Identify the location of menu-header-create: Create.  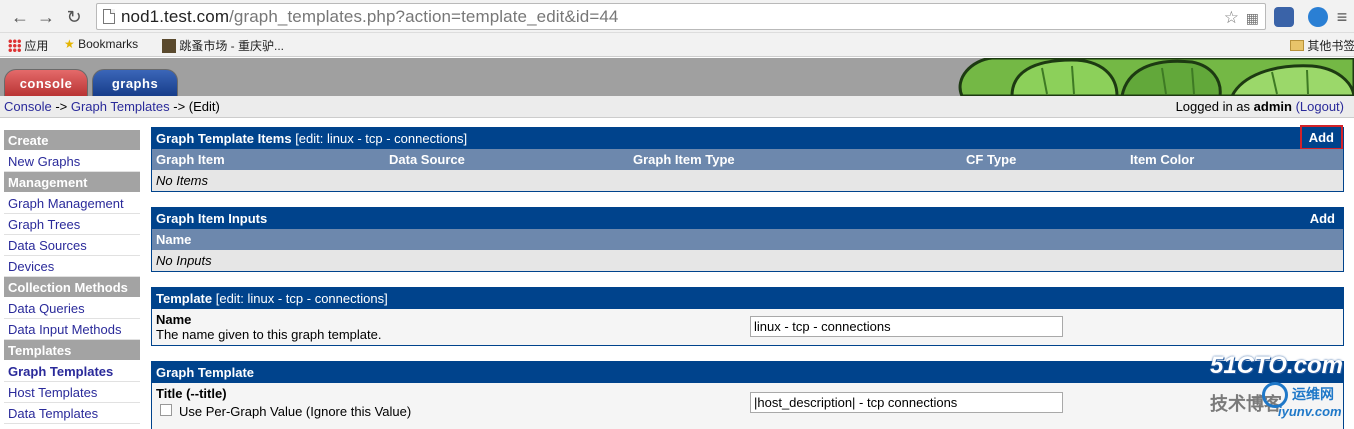
(72, 140).